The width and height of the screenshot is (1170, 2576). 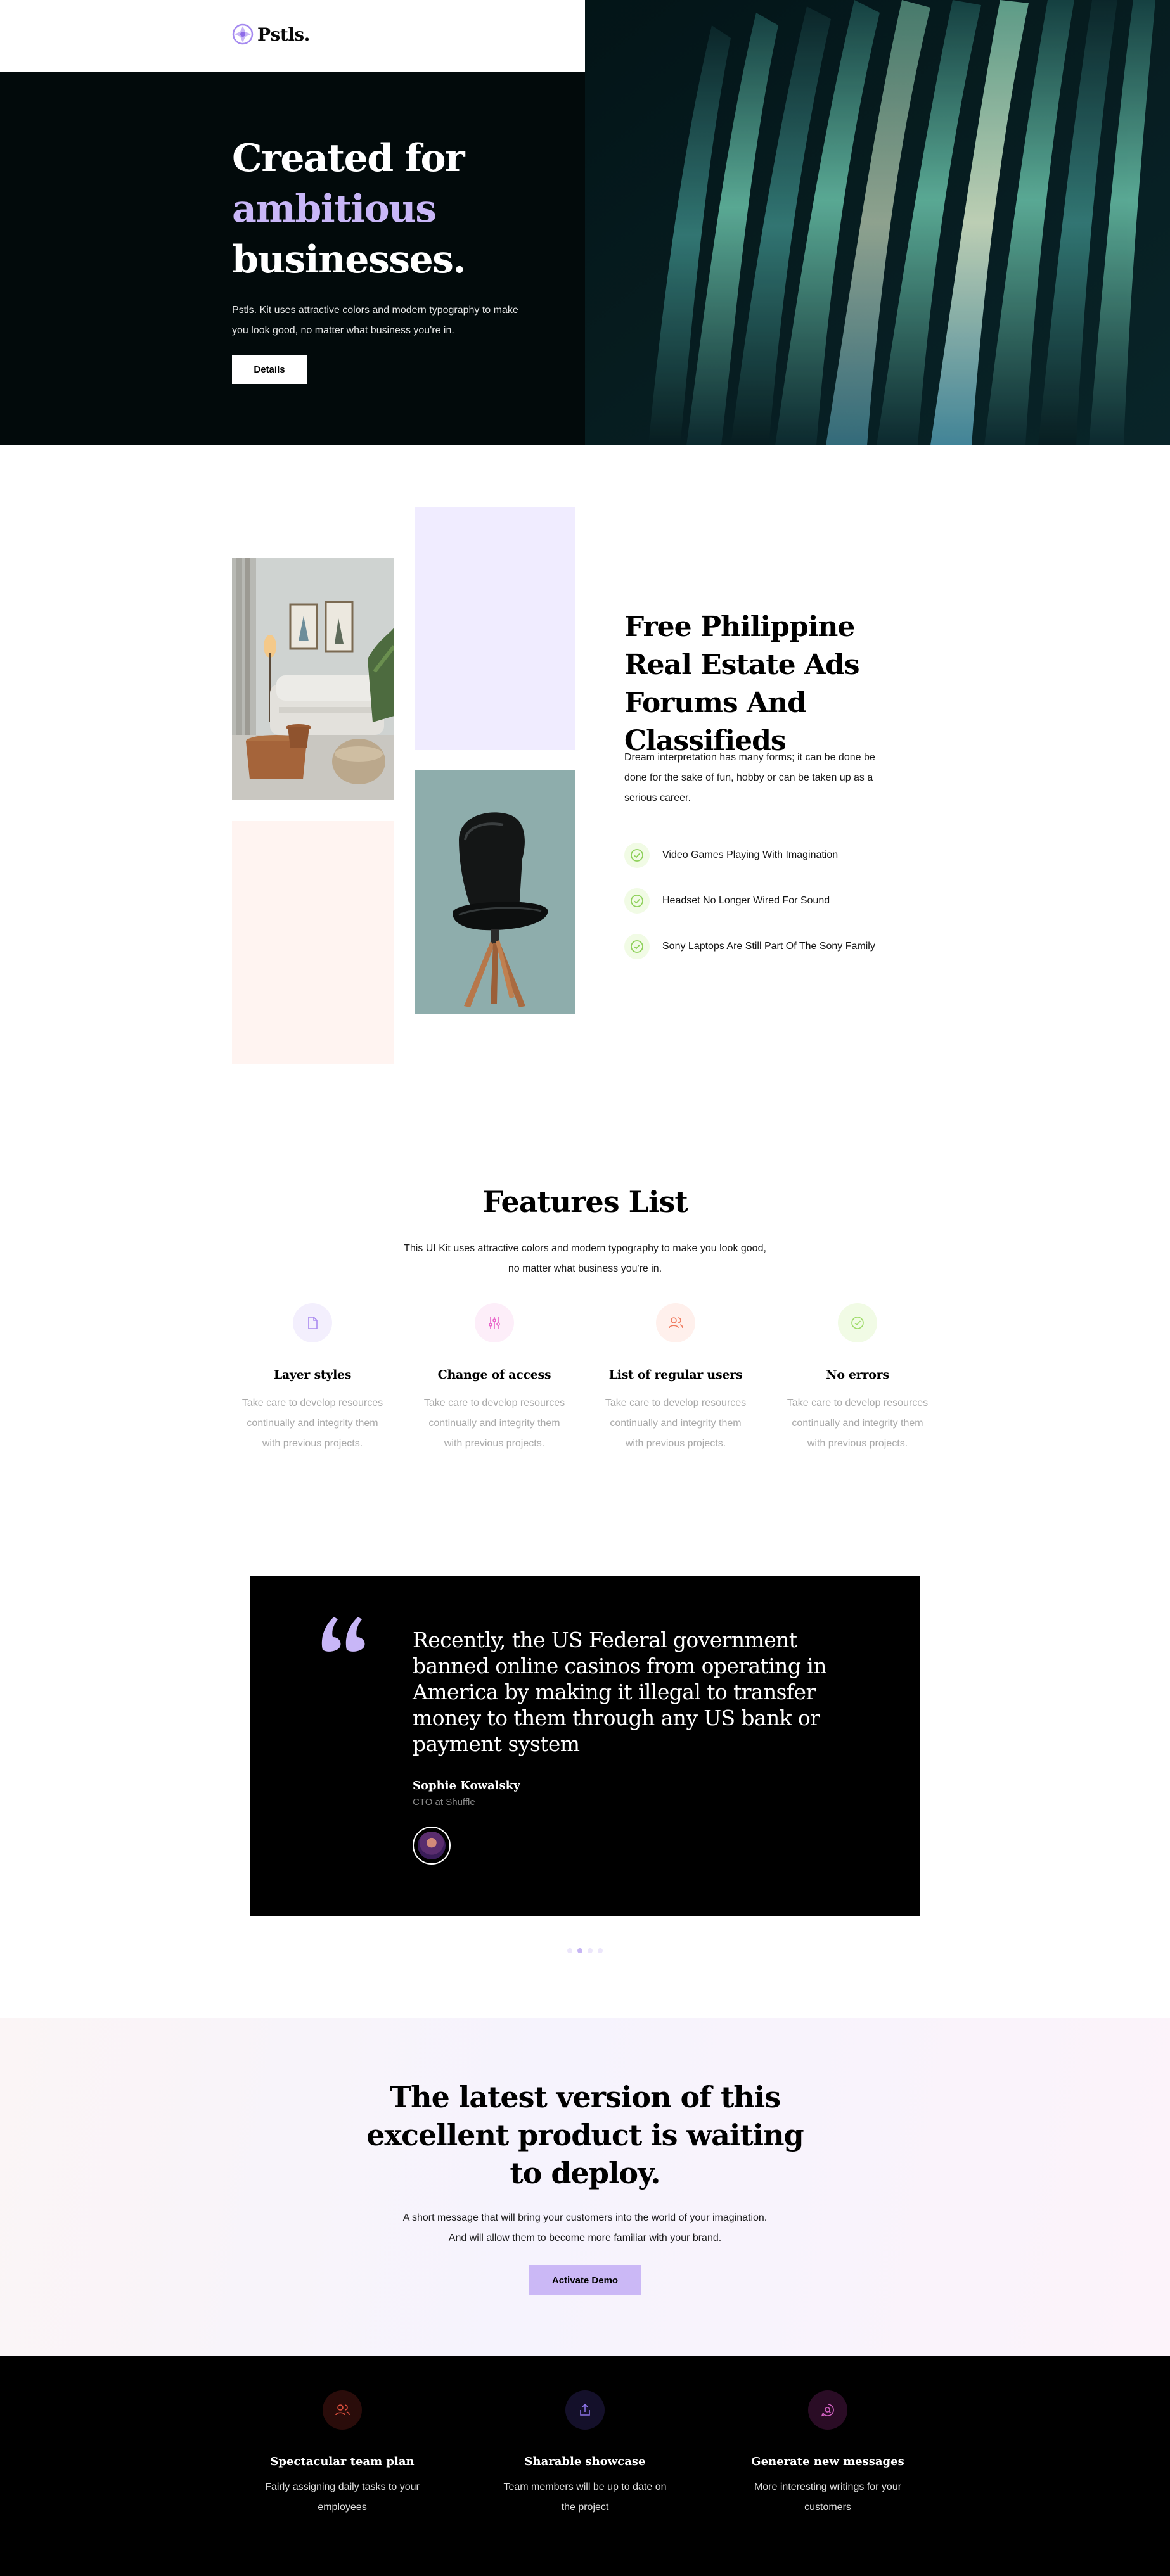 What do you see at coordinates (348, 158) in the screenshot?
I see `hero-title-line-1: Created for` at bounding box center [348, 158].